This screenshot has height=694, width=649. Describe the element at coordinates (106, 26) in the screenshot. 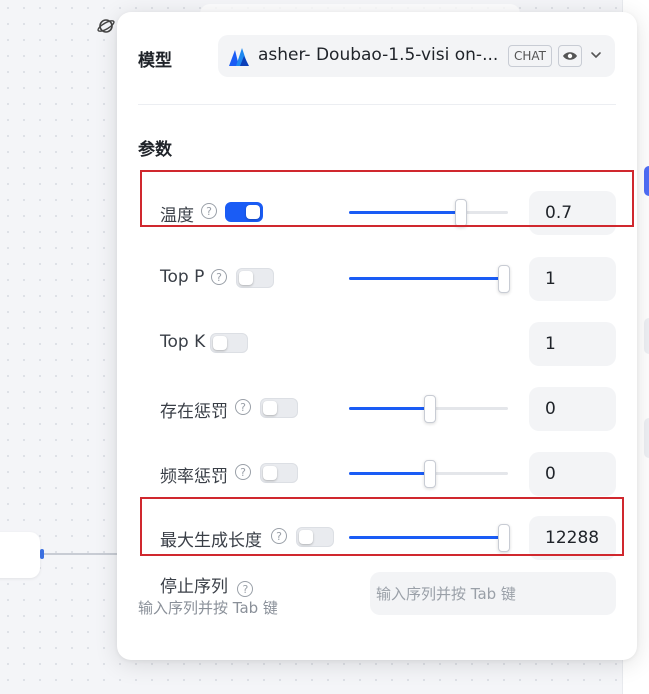

I see `planet-icon` at that location.